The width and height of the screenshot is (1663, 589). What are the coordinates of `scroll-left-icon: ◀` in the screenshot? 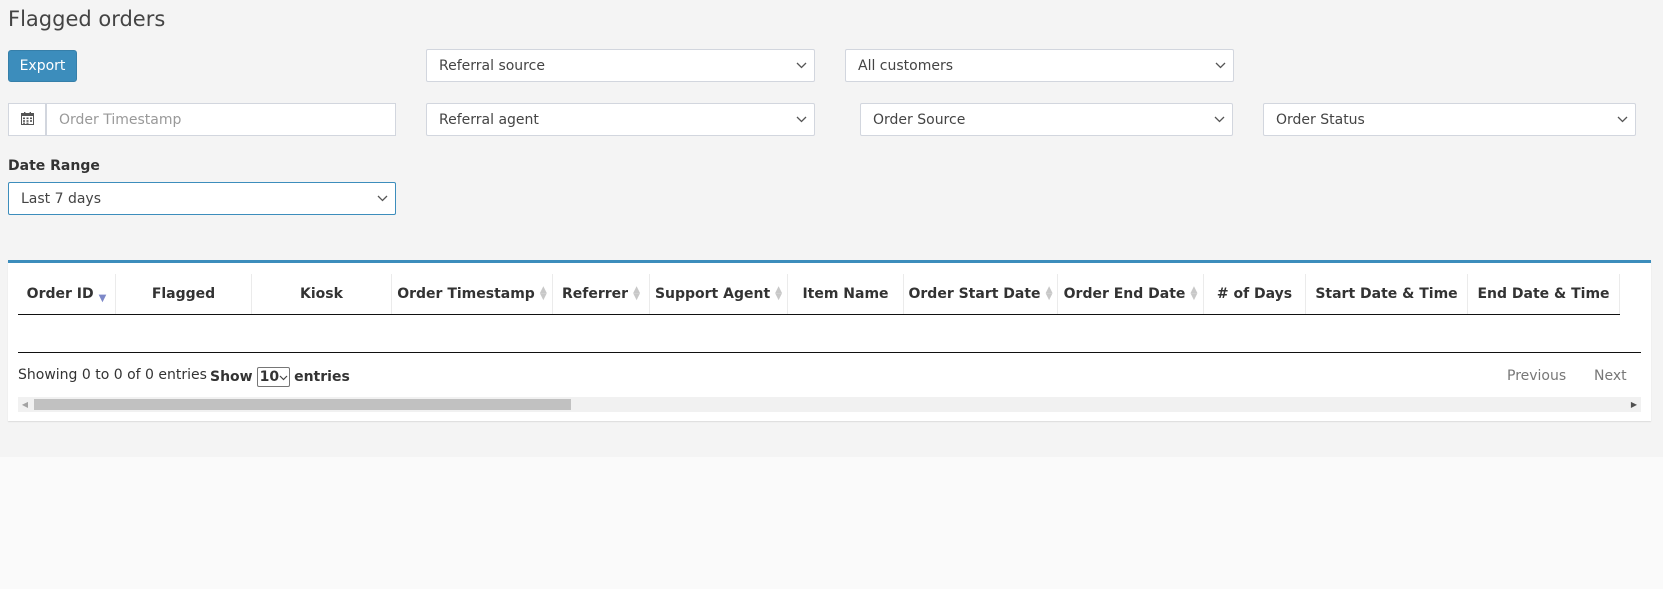 It's located at (25, 404).